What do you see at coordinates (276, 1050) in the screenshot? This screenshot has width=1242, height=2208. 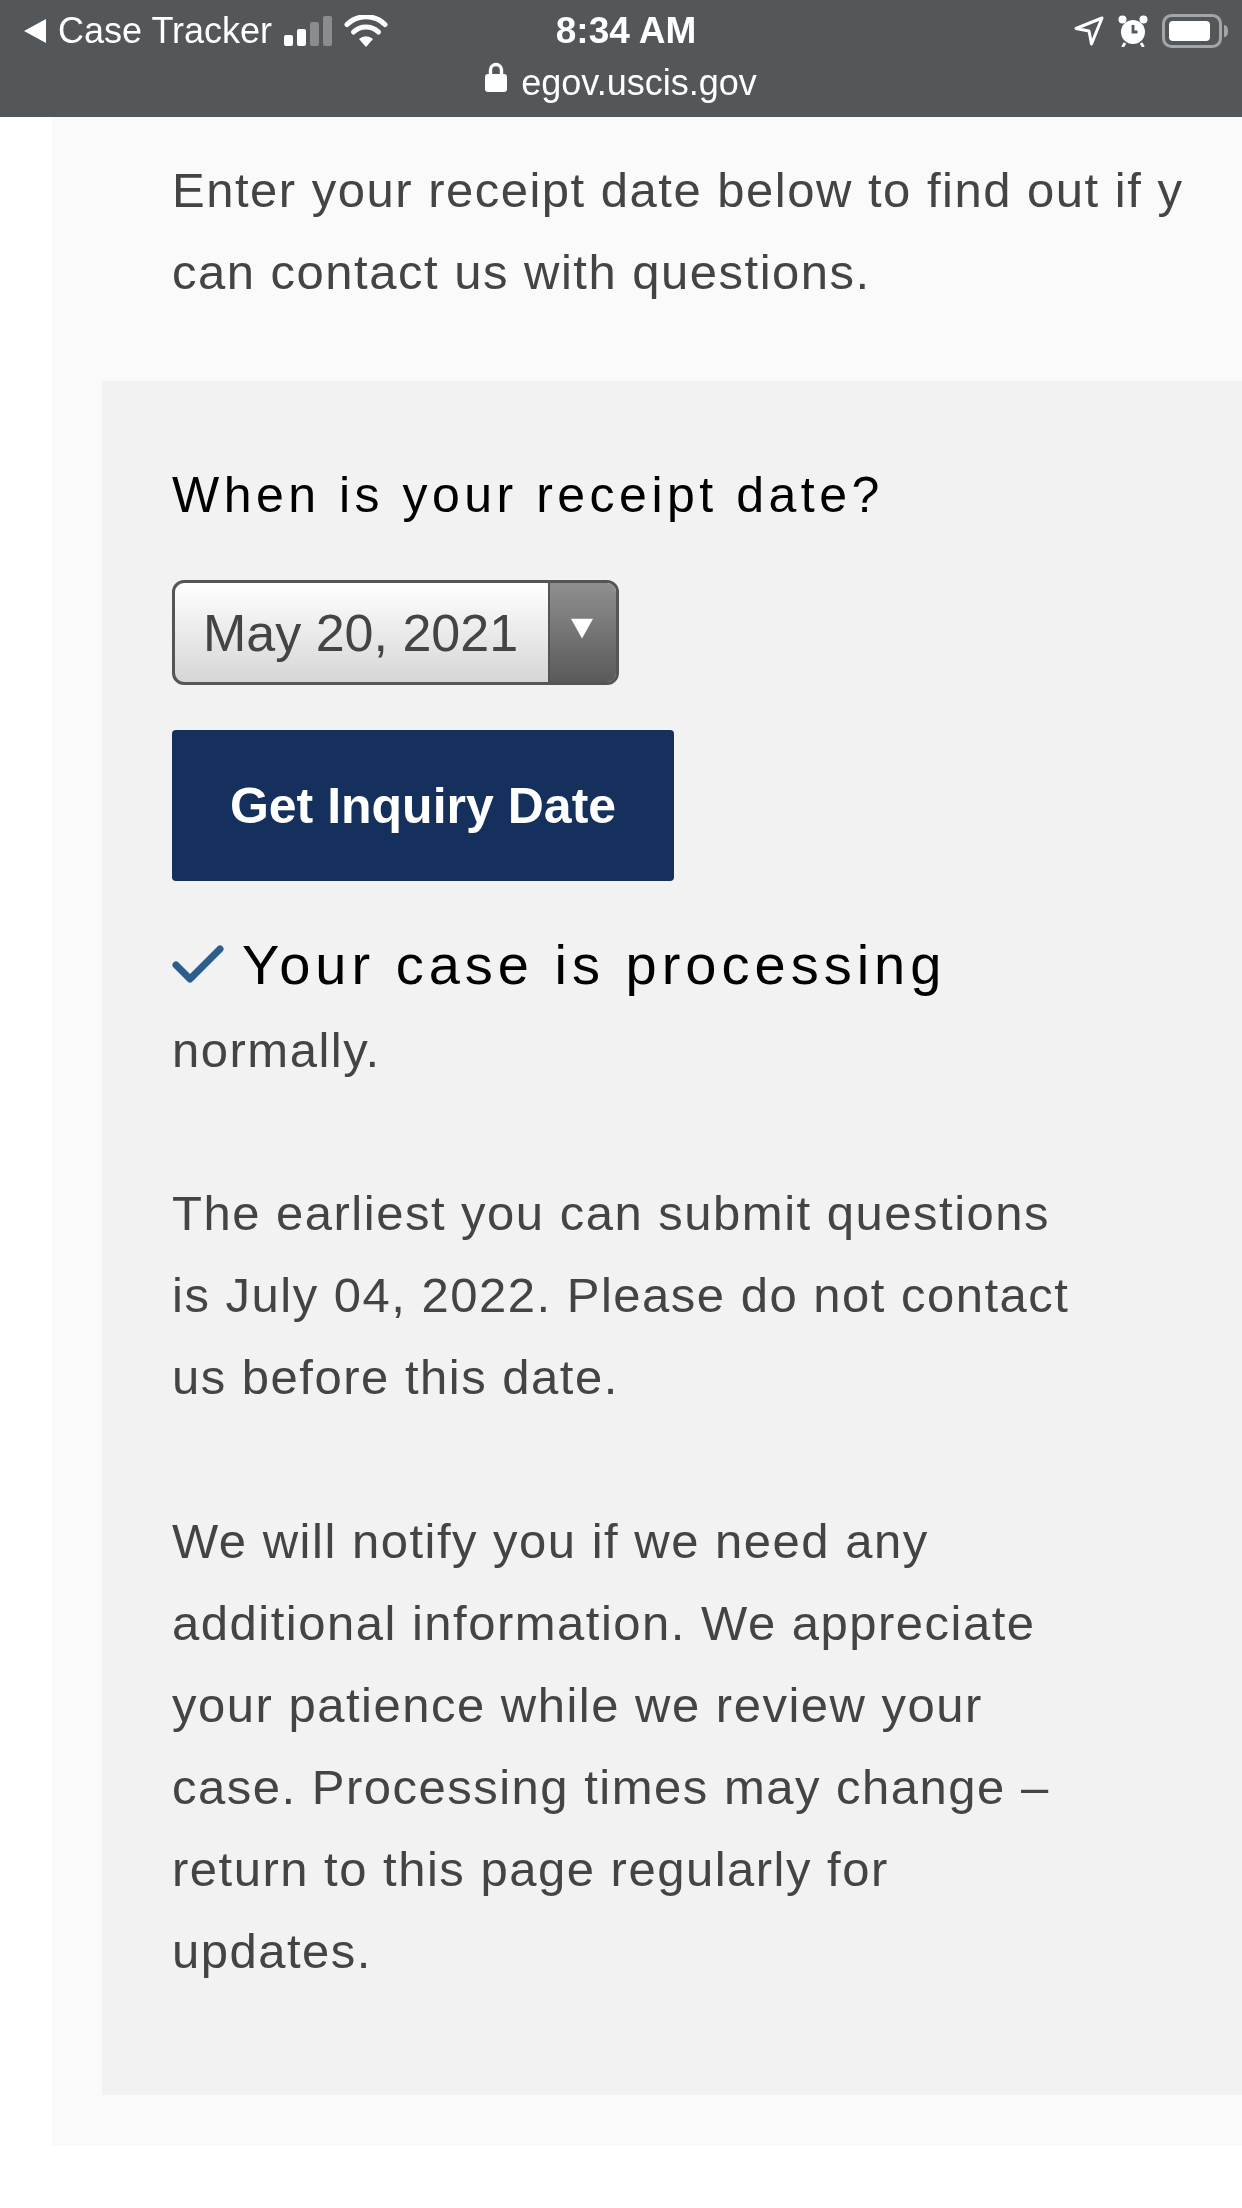 I see `case-status-continuation: normally.` at bounding box center [276, 1050].